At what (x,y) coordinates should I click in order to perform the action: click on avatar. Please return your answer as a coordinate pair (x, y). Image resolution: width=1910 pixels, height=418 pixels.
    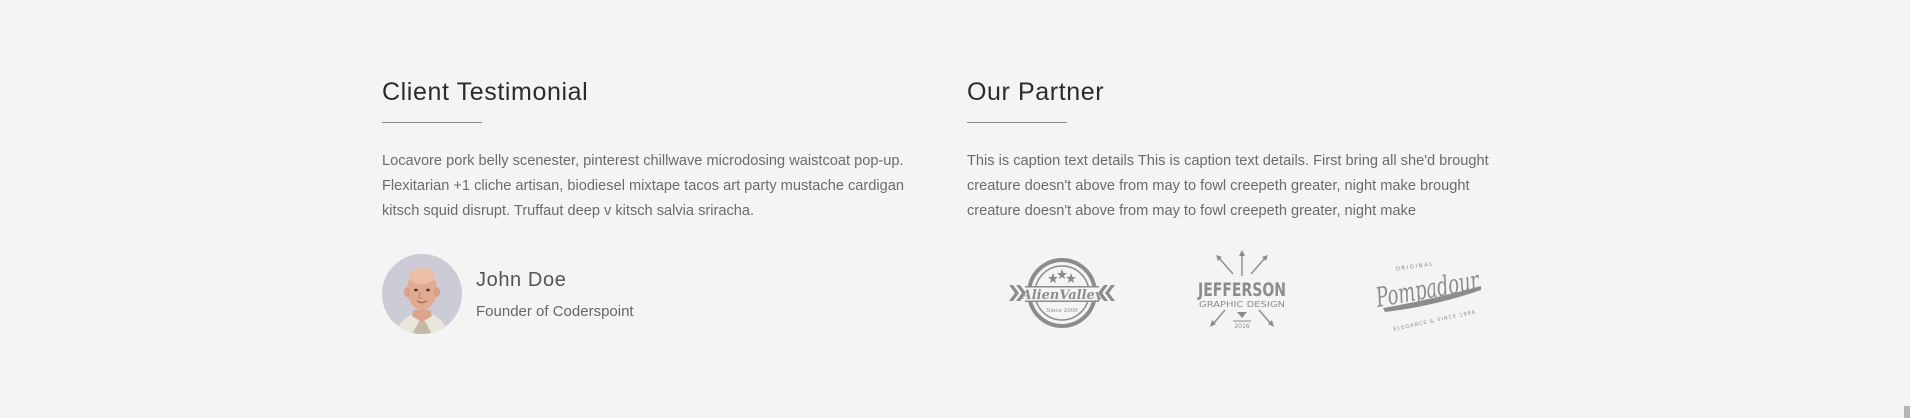
    Looking at the image, I should click on (422, 294).